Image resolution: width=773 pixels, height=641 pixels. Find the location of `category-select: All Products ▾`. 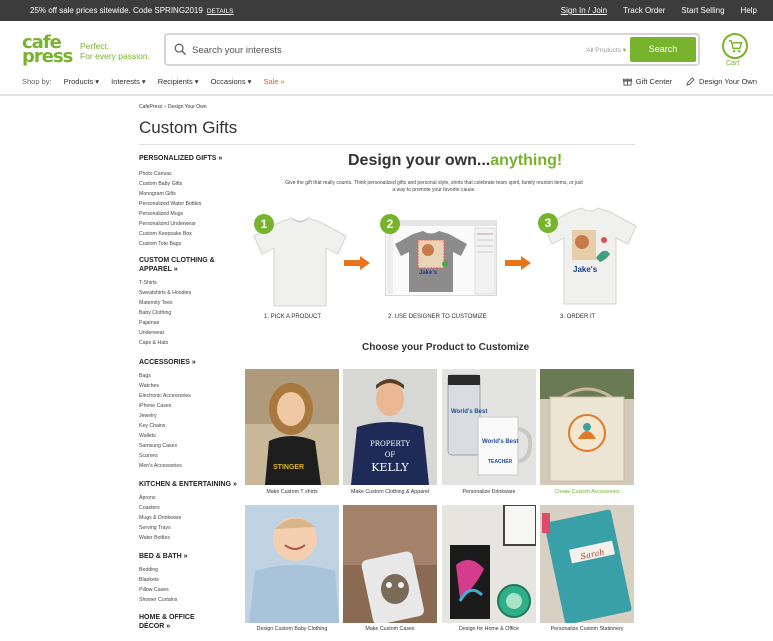

category-select: All Products ▾ is located at coordinates (606, 50).